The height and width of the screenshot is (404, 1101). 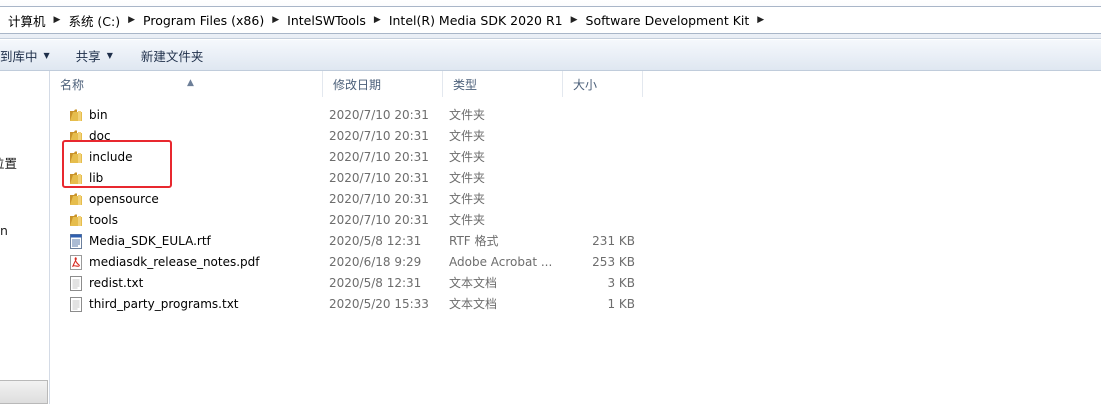 I want to click on file-row-include: include 2020/7/10 20:31 文件夹, so click(x=350, y=157).